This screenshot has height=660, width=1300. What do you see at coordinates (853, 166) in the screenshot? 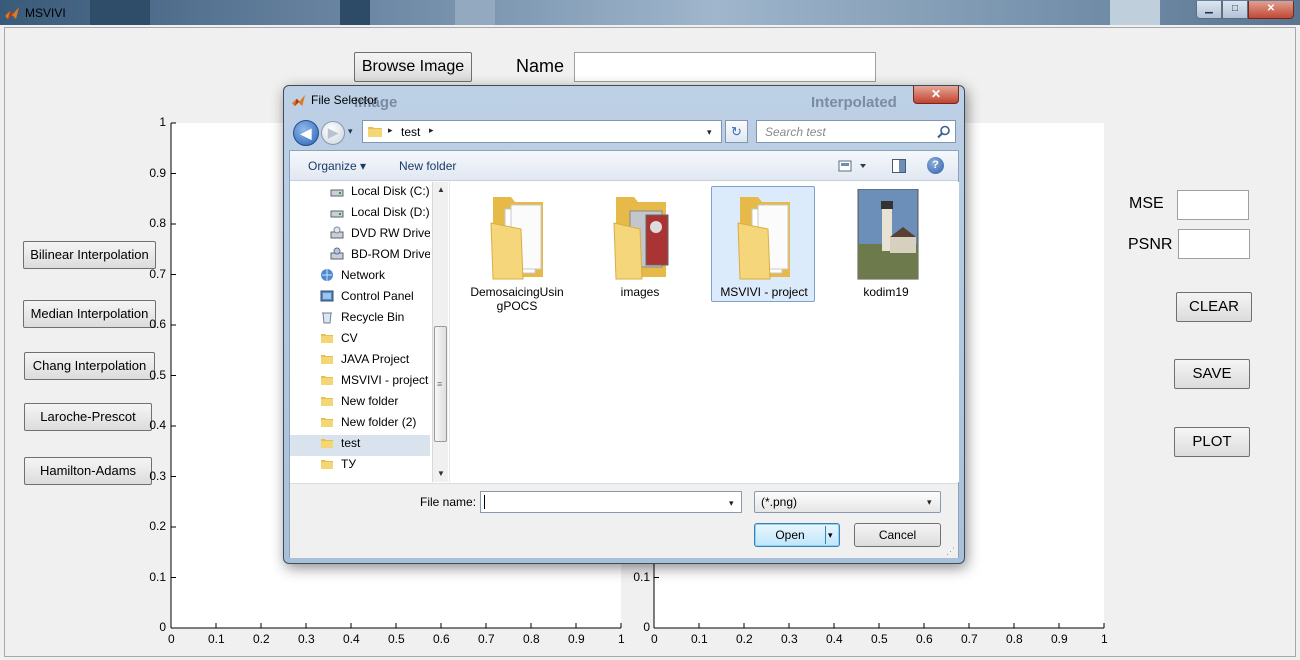
I see `change-view-icon` at bounding box center [853, 166].